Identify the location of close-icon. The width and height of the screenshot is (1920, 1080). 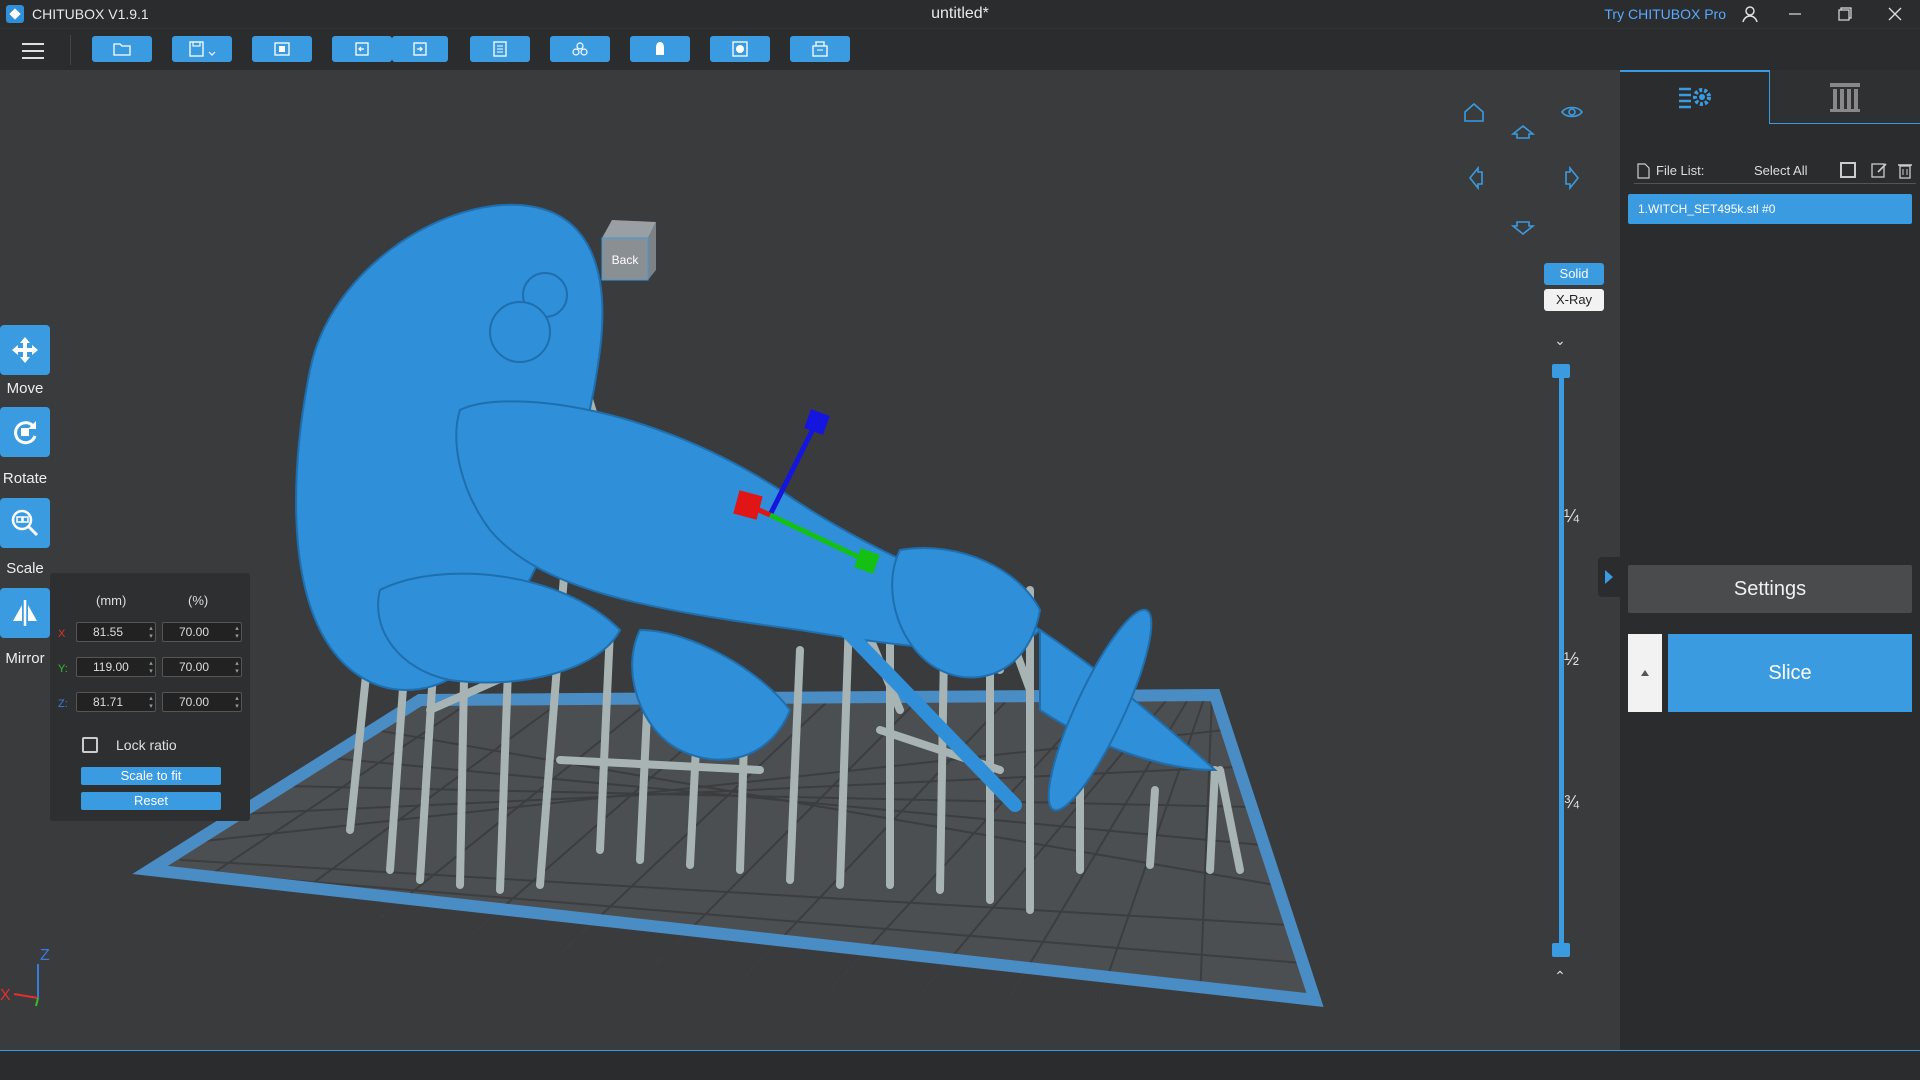
(1895, 14).